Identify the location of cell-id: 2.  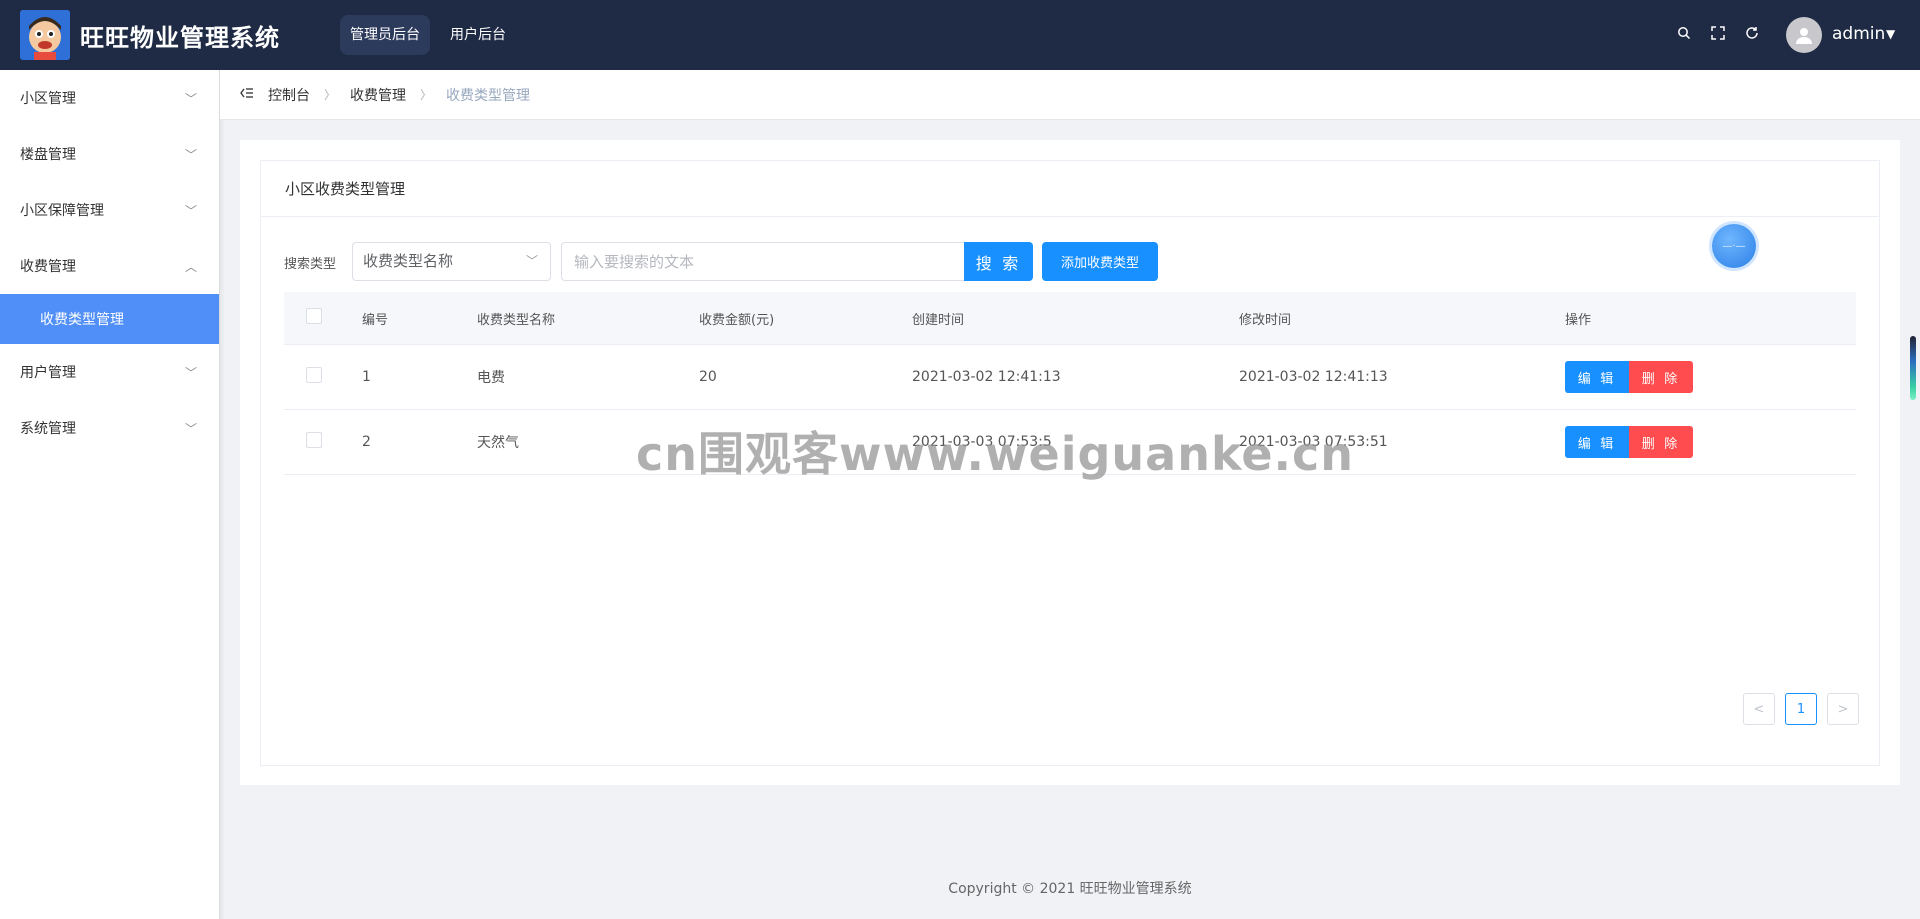
(366, 442).